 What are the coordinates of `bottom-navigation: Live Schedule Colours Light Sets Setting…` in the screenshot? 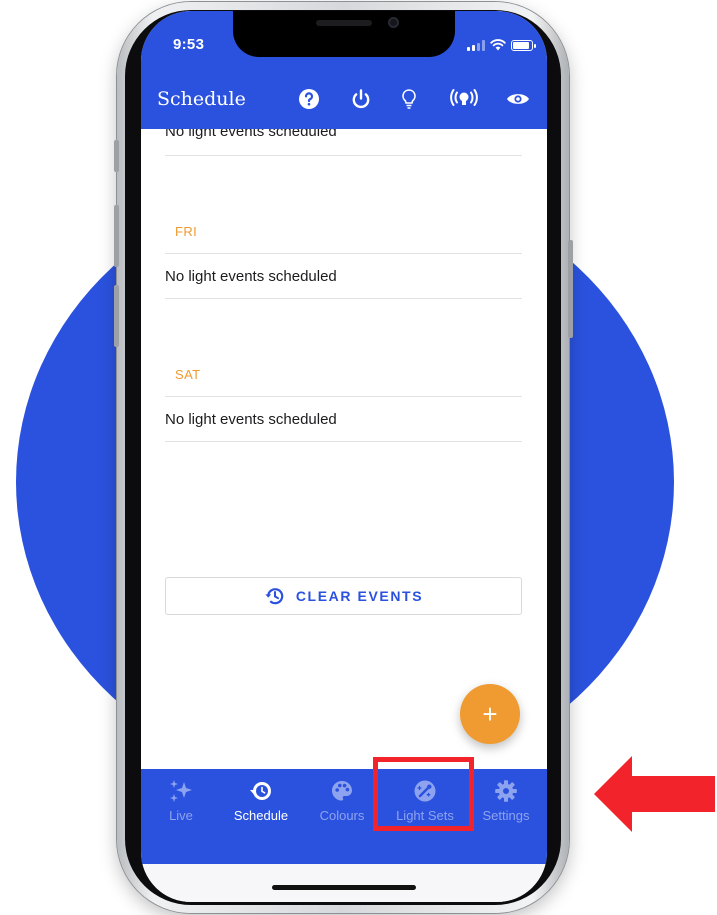 It's located at (344, 816).